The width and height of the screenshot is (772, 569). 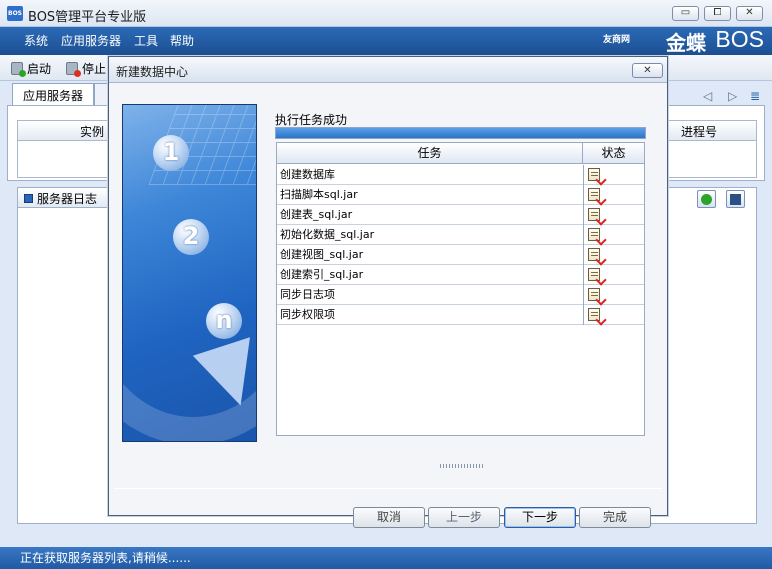 What do you see at coordinates (307, 314) in the screenshot?
I see `task-name: 同步权限项` at bounding box center [307, 314].